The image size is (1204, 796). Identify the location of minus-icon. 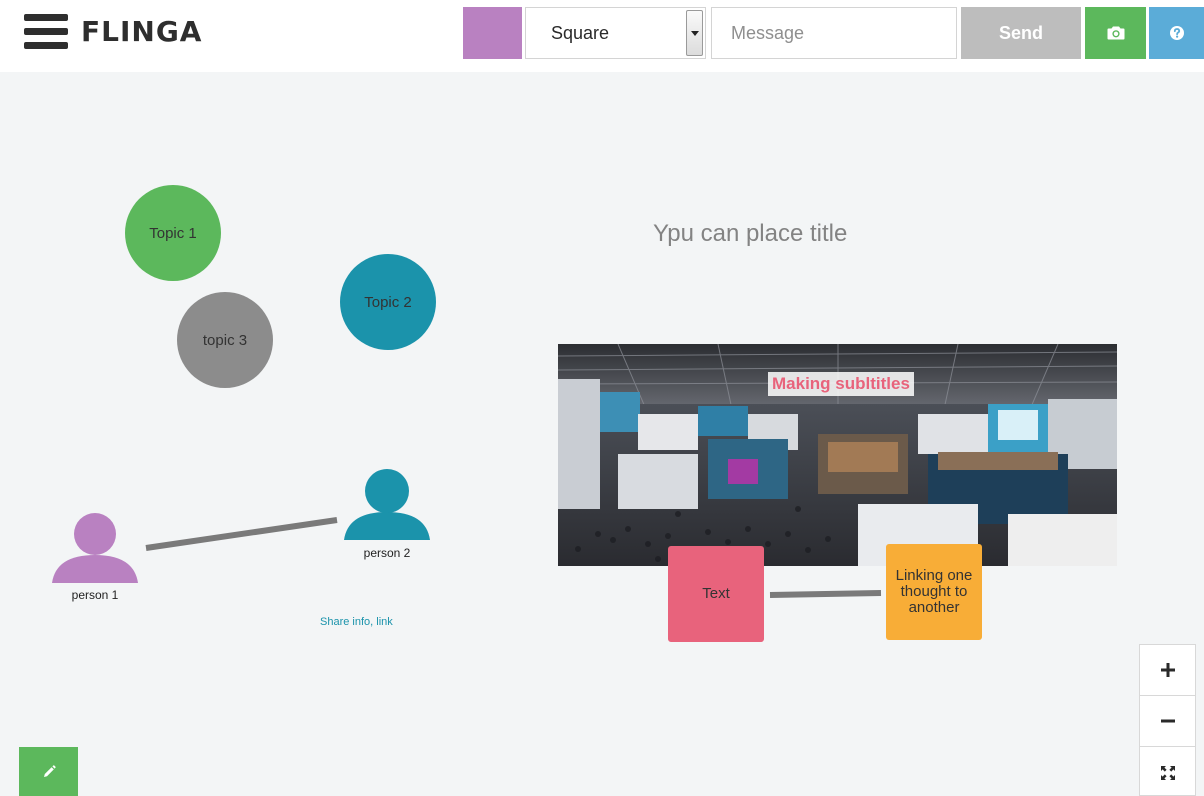
(1167, 721).